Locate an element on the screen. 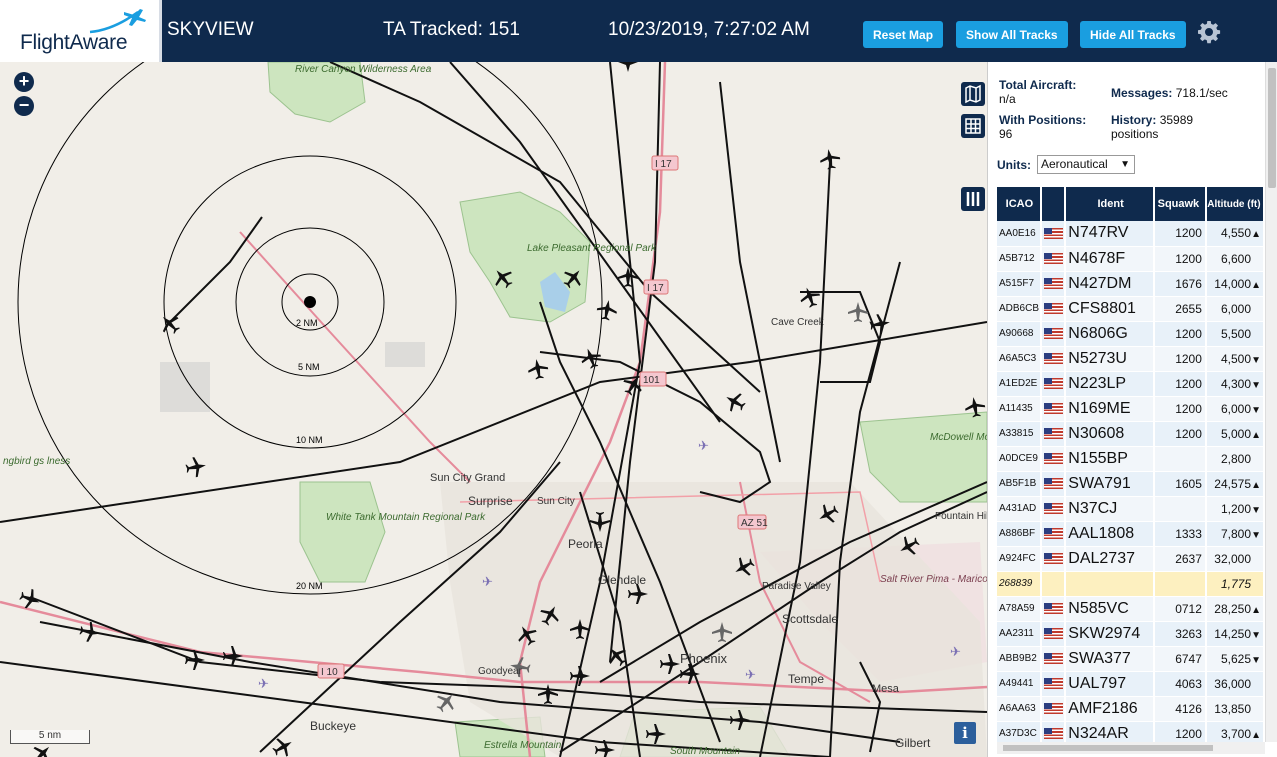 This screenshot has width=1277, height=757. place-label: Buckeye is located at coordinates (333, 726).